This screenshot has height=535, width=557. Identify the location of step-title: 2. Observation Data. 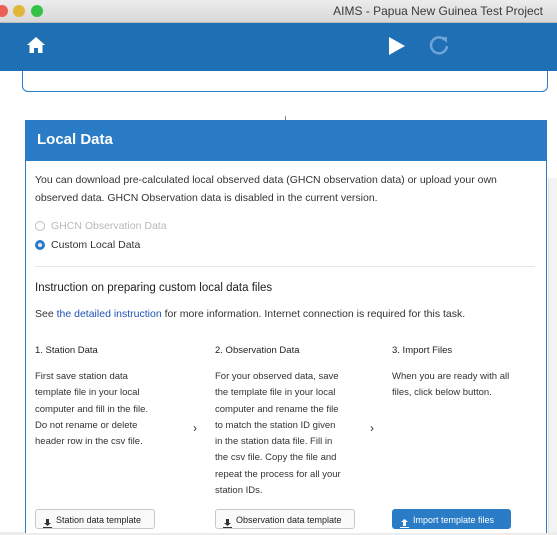
(257, 350).